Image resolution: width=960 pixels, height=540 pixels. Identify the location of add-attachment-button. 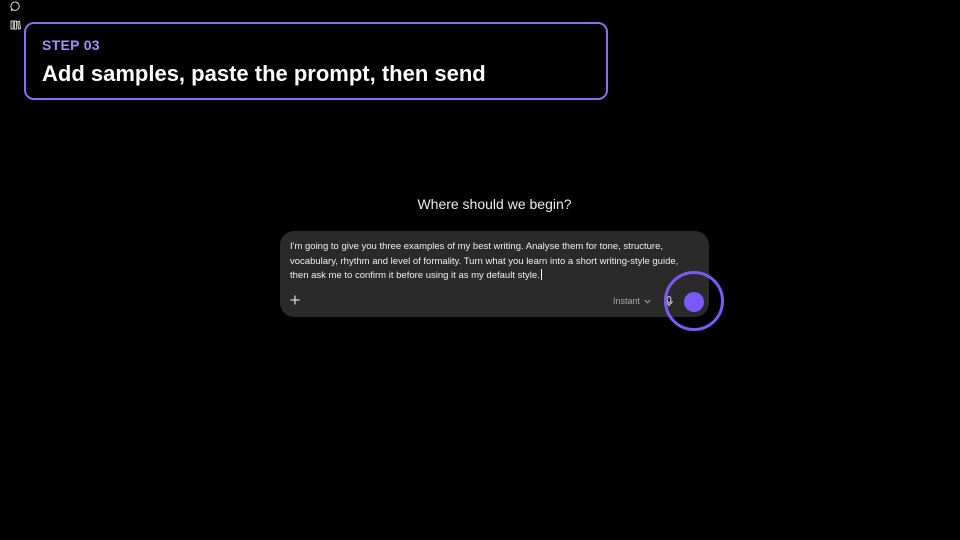
(295, 300).